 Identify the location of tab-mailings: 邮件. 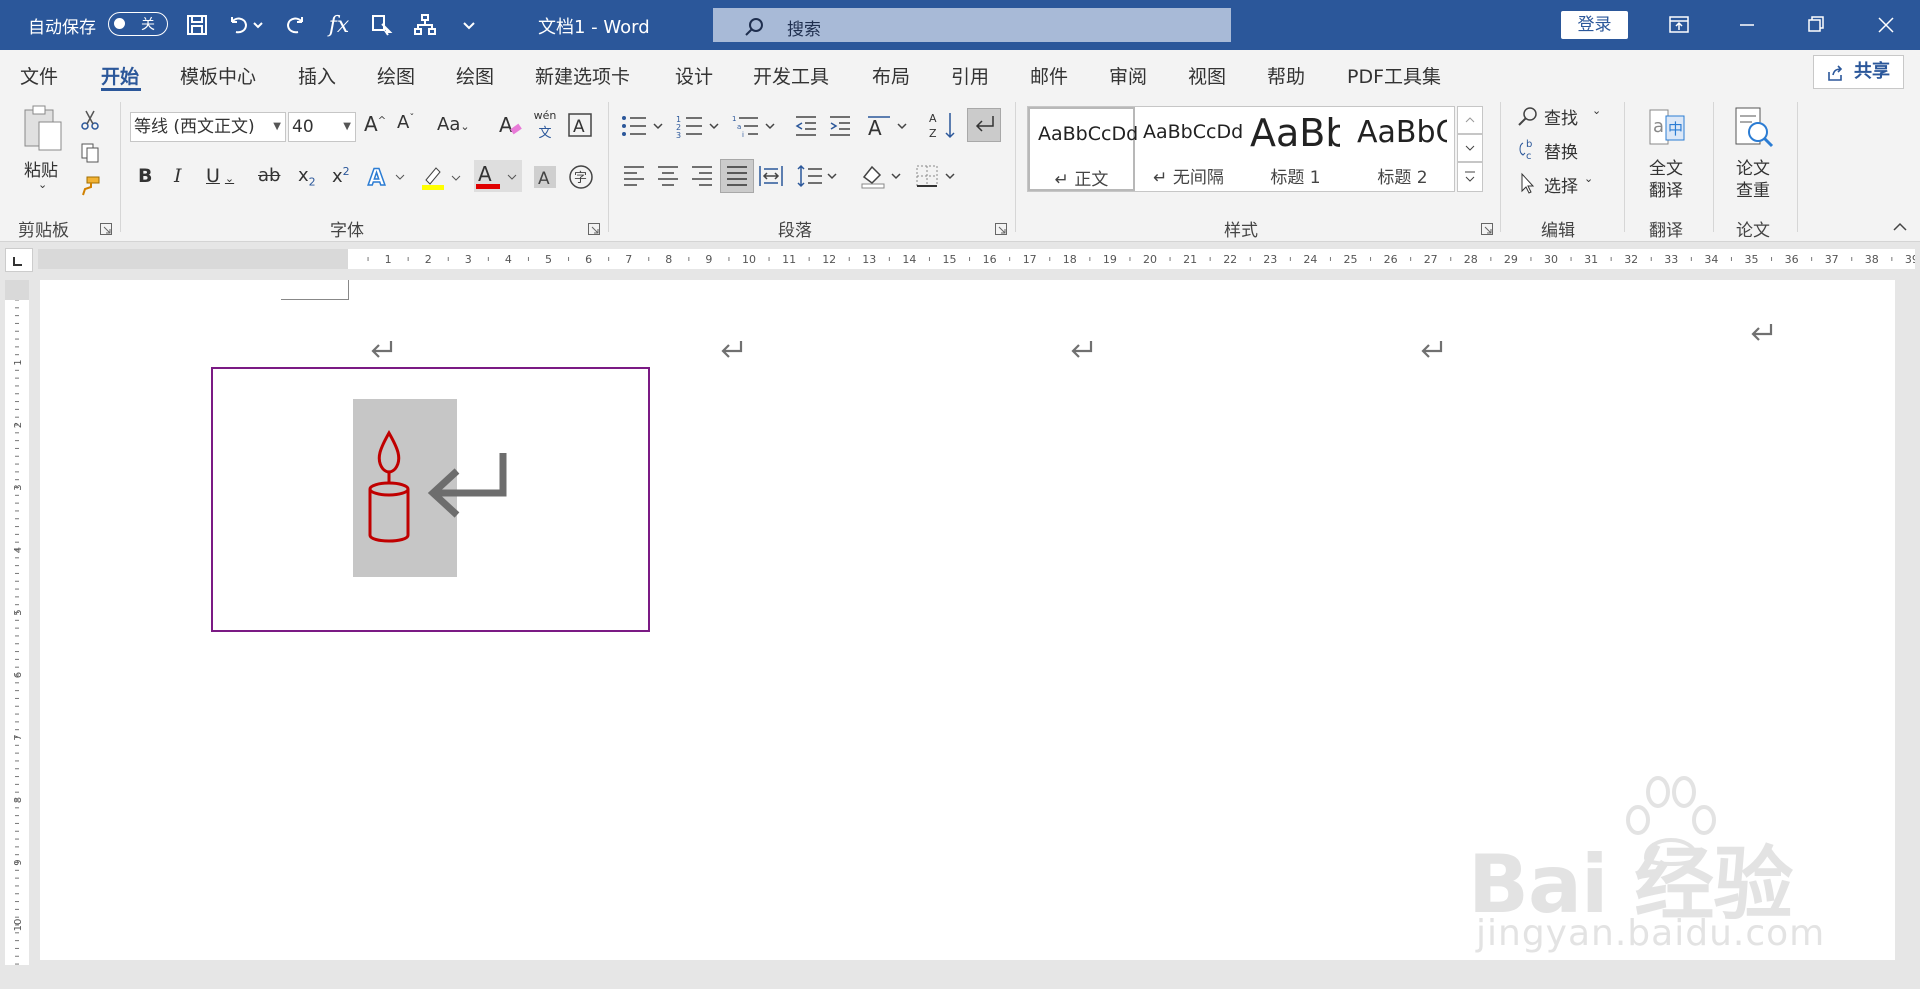
(1049, 75).